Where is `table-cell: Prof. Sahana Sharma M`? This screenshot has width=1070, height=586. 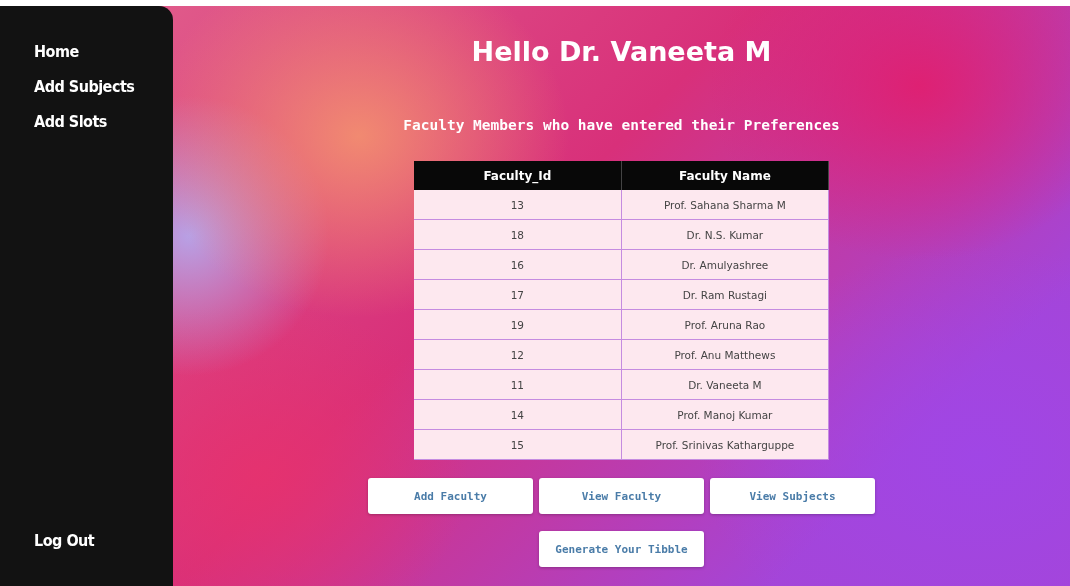
table-cell: Prof. Sahana Sharma M is located at coordinates (725, 205).